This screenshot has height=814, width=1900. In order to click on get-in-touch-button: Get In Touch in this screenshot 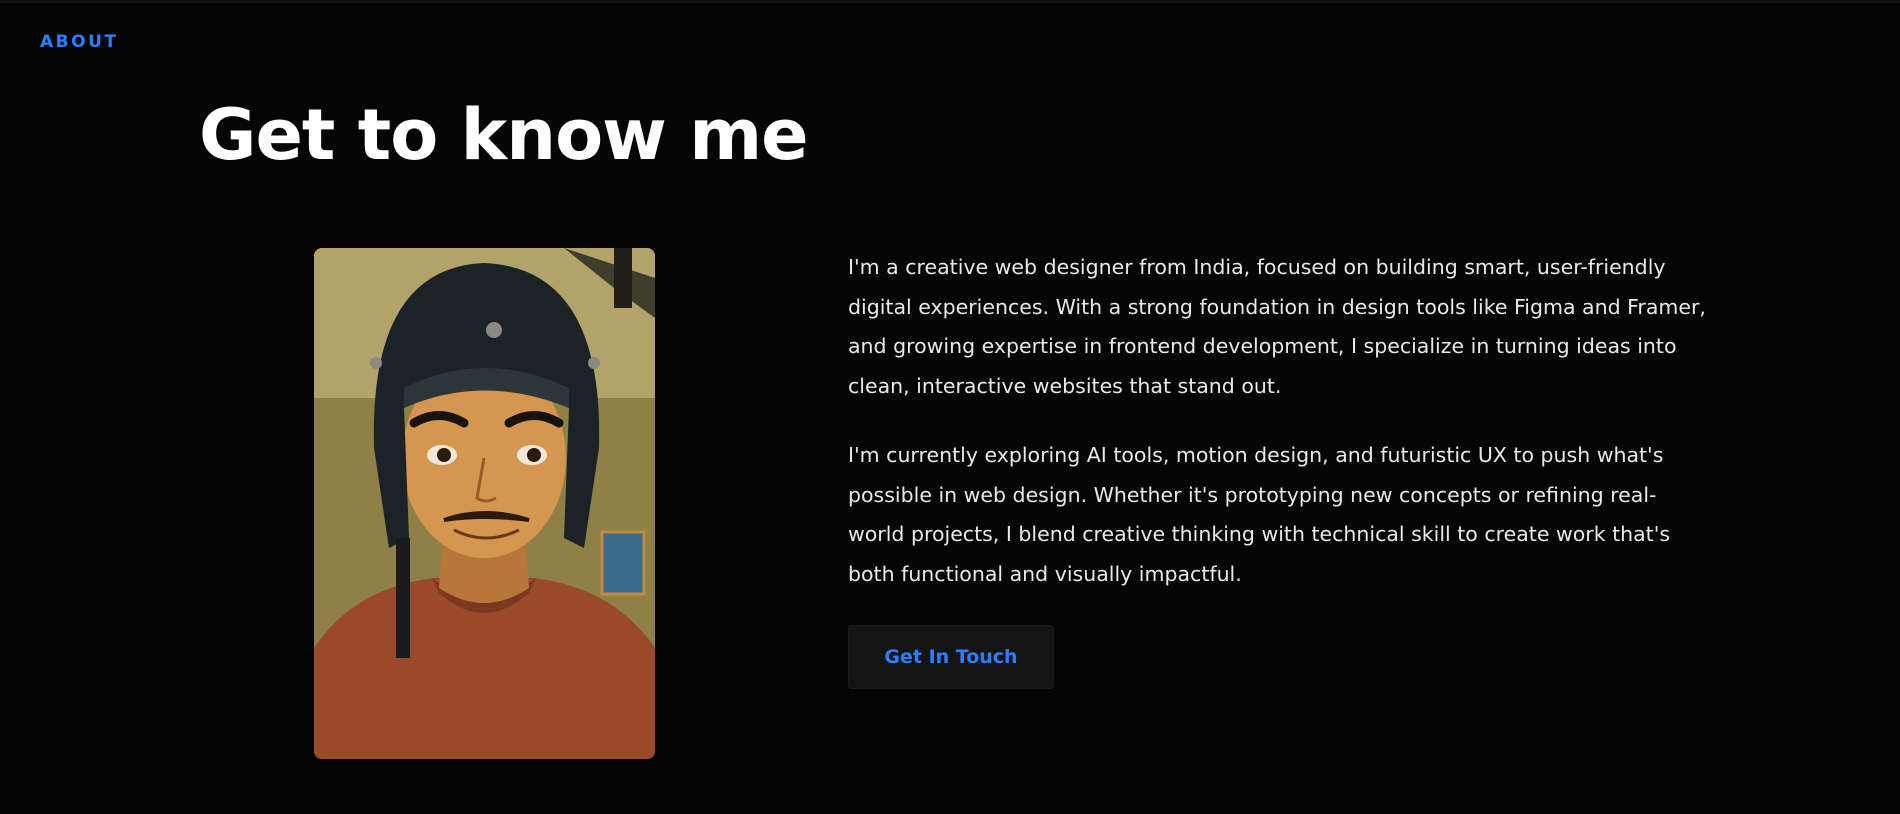, I will do `click(951, 657)`.